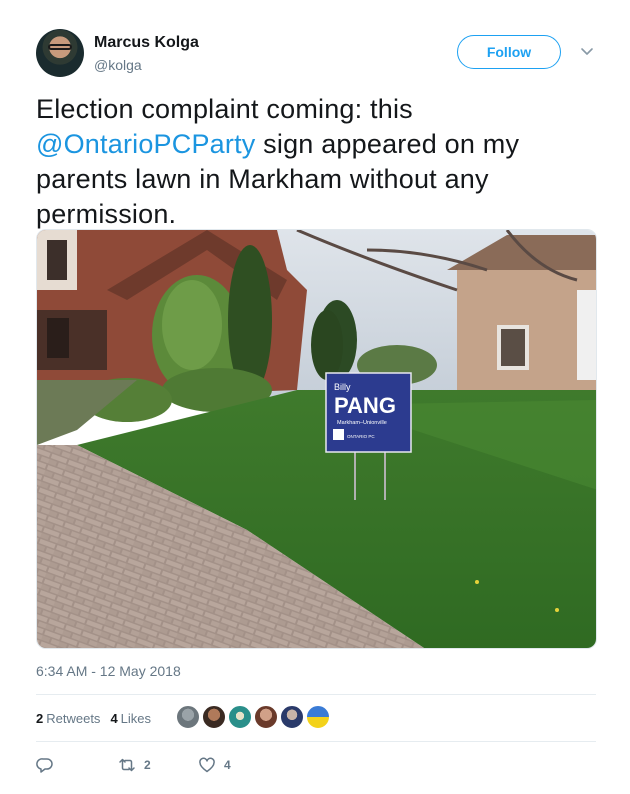 This screenshot has height=794, width=630. What do you see at coordinates (207, 765) in the screenshot?
I see `heart-icon` at bounding box center [207, 765].